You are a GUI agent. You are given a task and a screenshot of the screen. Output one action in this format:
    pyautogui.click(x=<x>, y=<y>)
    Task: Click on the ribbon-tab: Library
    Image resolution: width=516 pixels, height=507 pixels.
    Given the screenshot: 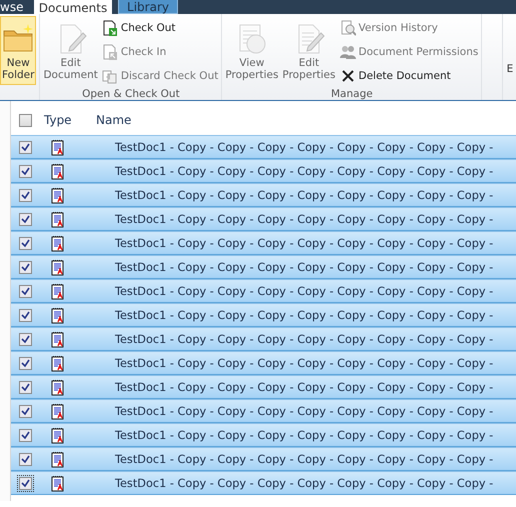 What is the action you would take?
    pyautogui.click(x=148, y=7)
    